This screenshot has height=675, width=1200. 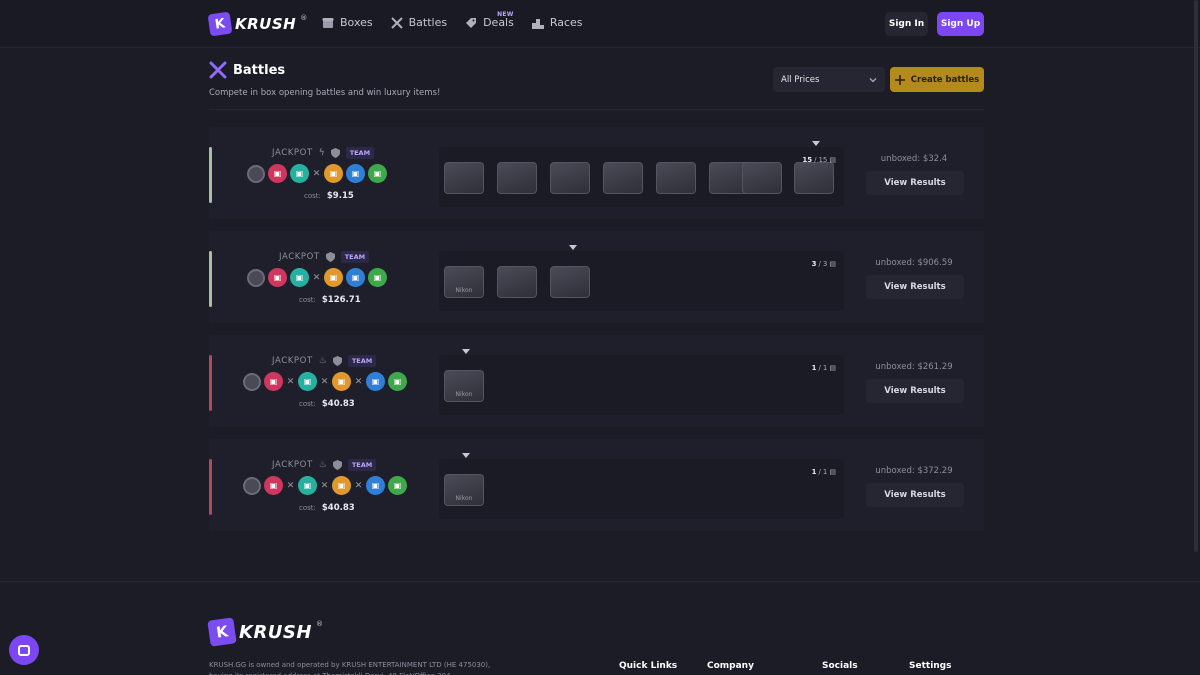 I want to click on nav-boxes: Boxes, so click(x=347, y=22).